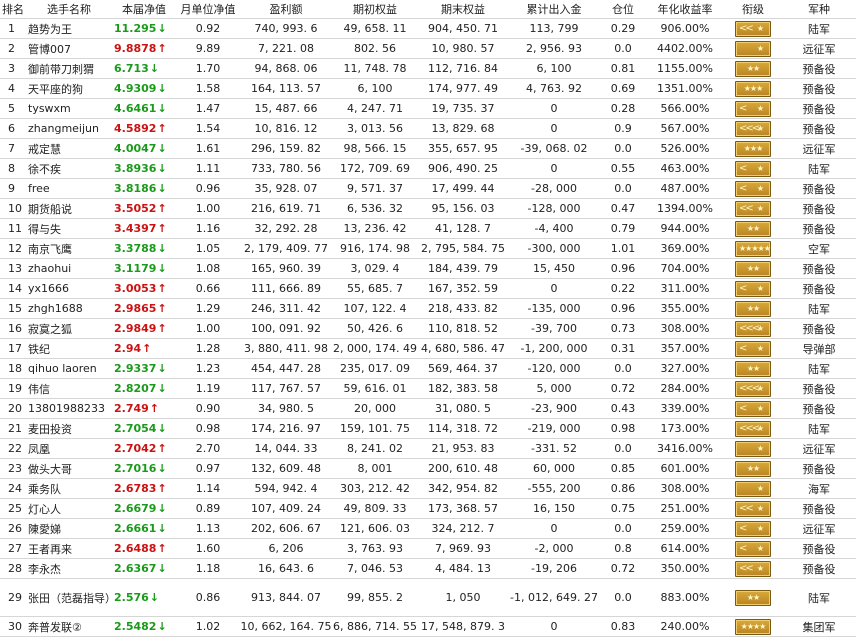 The height and width of the screenshot is (637, 856). I want to click on profit: 15, 487. 66, so click(286, 108).